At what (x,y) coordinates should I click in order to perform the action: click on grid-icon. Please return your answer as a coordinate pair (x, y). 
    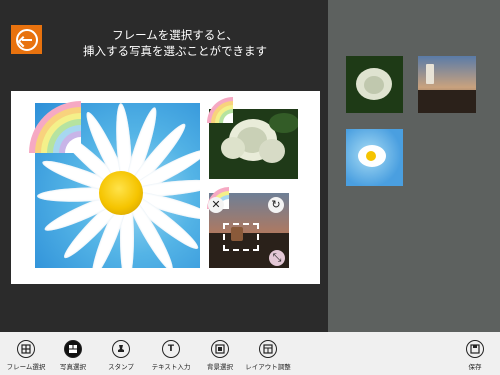
    Looking at the image, I should click on (26, 349).